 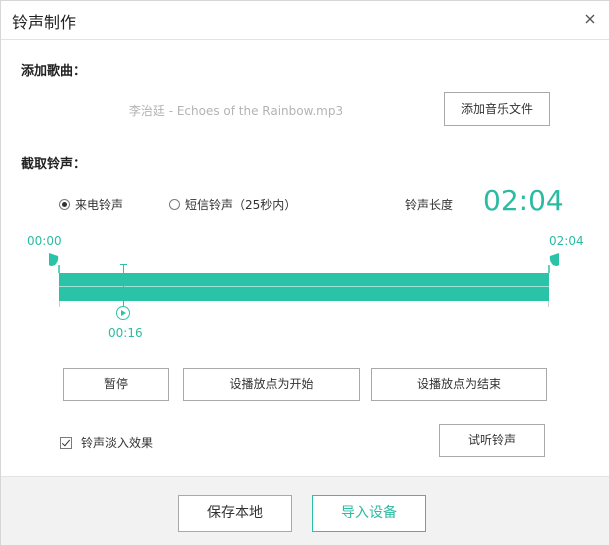 I want to click on radio-call-ringtone: 来电铃声, so click(x=91, y=204).